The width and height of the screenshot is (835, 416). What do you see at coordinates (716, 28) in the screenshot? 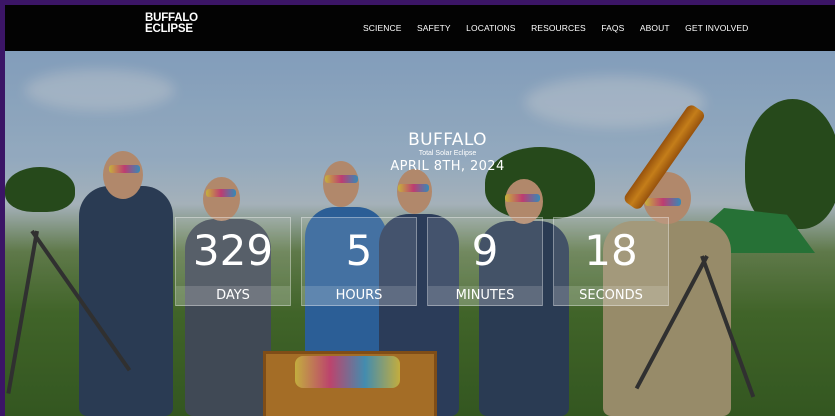
I see `nav-link-get-involved: GET INVOLVED` at bounding box center [716, 28].